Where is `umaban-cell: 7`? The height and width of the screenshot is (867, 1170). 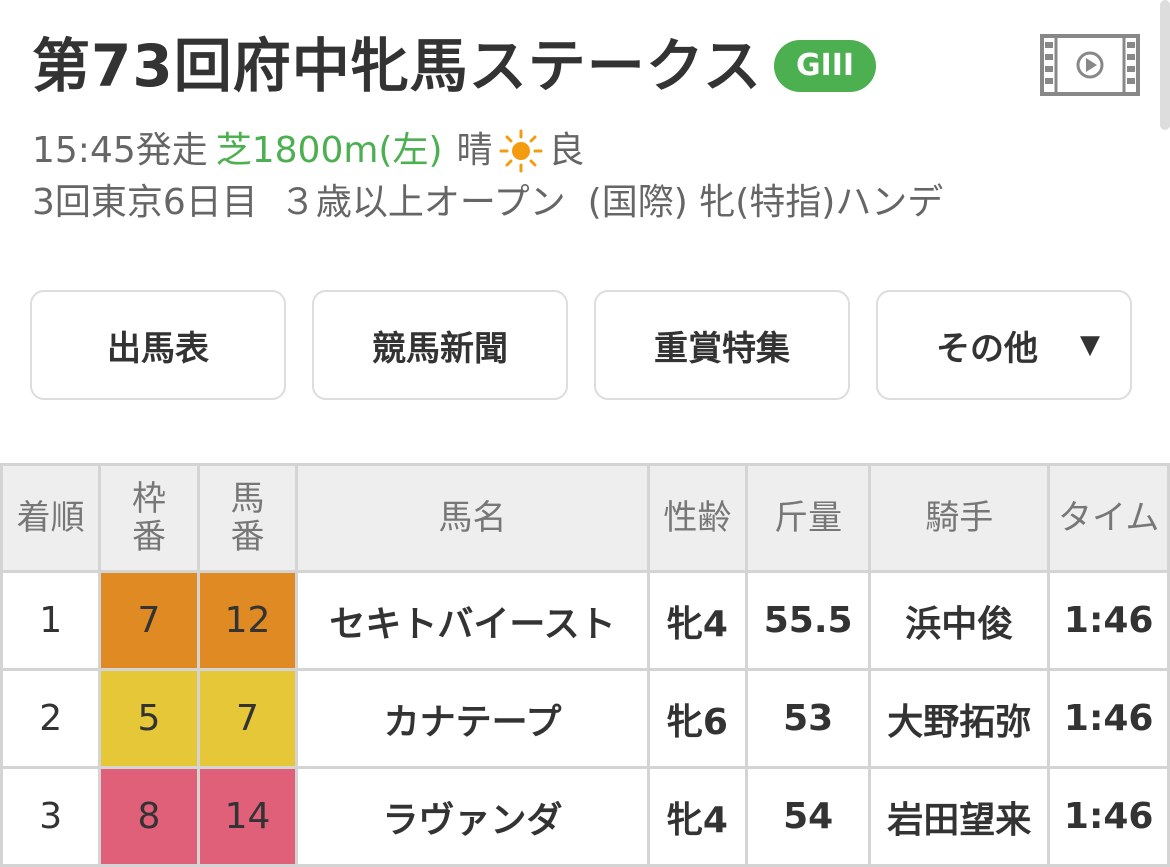 umaban-cell: 7 is located at coordinates (247, 718).